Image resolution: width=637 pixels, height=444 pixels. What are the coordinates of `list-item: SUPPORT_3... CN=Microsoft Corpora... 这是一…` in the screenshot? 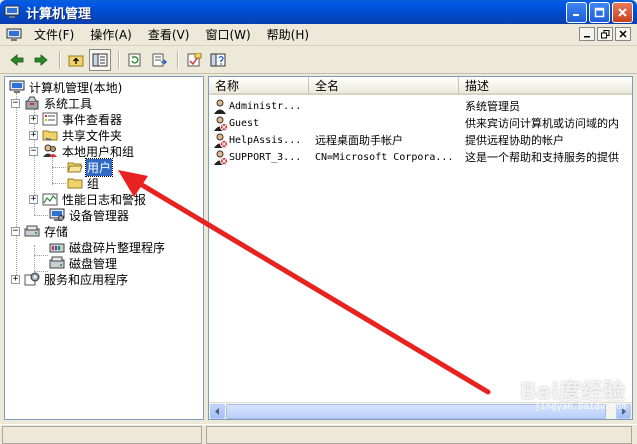 It's located at (420, 157).